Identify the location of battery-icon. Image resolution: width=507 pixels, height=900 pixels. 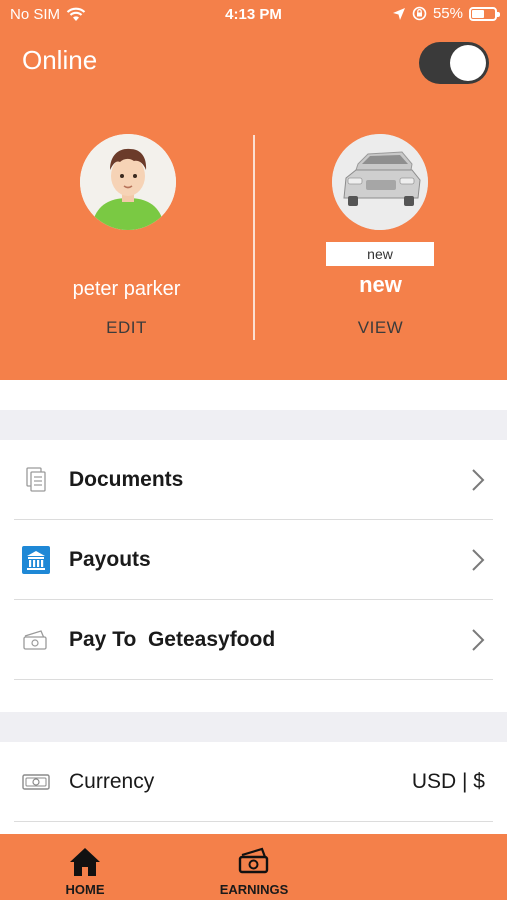
(484, 13).